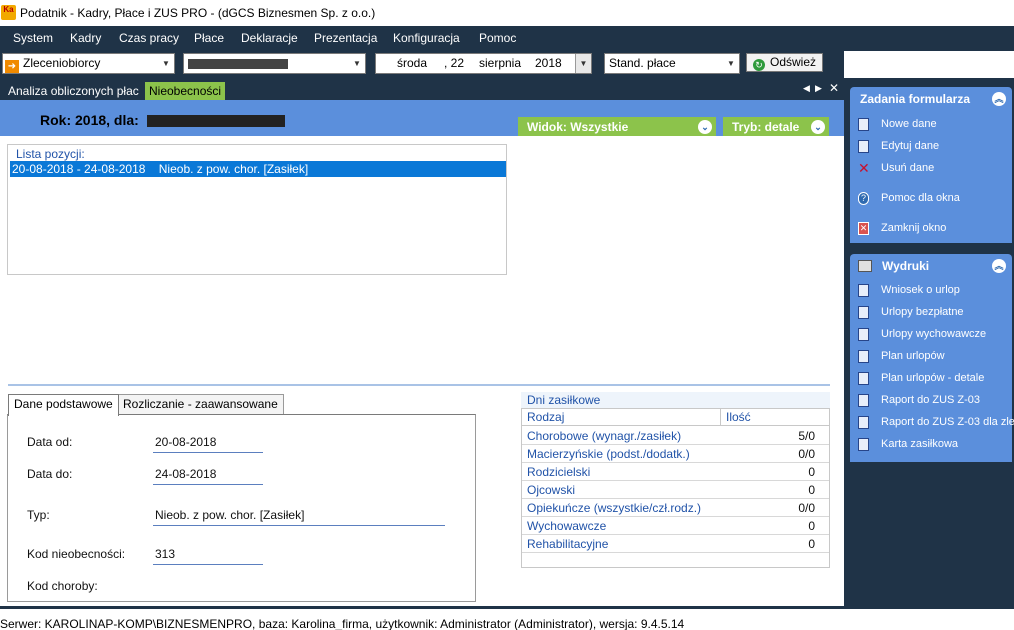 The height and width of the screenshot is (630, 1014). Describe the element at coordinates (915, 99) in the screenshot. I see `tasks-title: Zadania formularza` at that location.